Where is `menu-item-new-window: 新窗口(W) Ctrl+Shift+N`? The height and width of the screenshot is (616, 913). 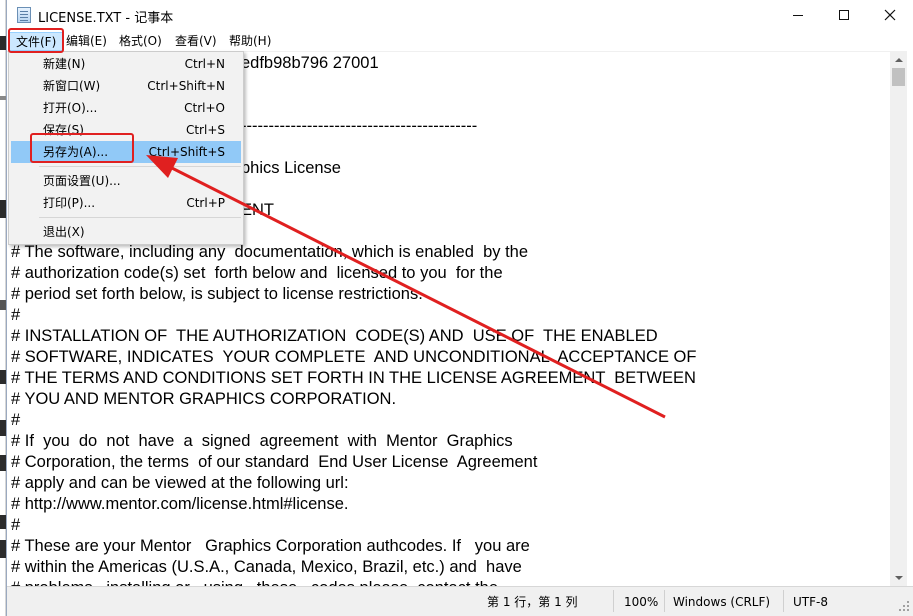 menu-item-new-window: 新窗口(W) Ctrl+Shift+N is located at coordinates (126, 86).